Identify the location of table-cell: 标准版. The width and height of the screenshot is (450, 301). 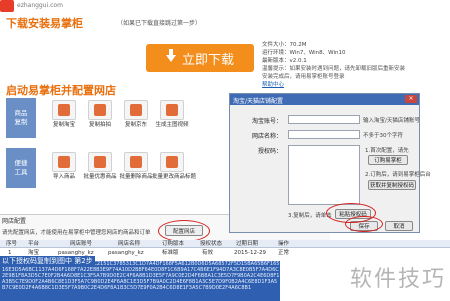
(170, 253).